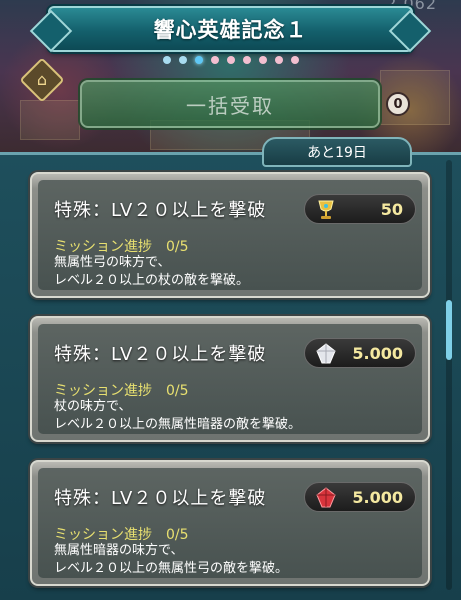  I want to click on scrollbar-thumb, so click(449, 330).